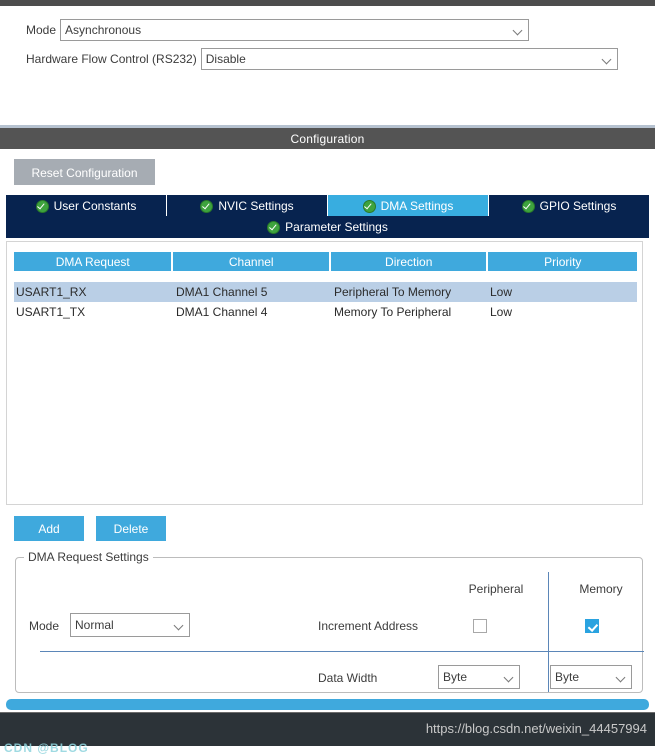  I want to click on data-width-memory-value: Byte, so click(567, 677).